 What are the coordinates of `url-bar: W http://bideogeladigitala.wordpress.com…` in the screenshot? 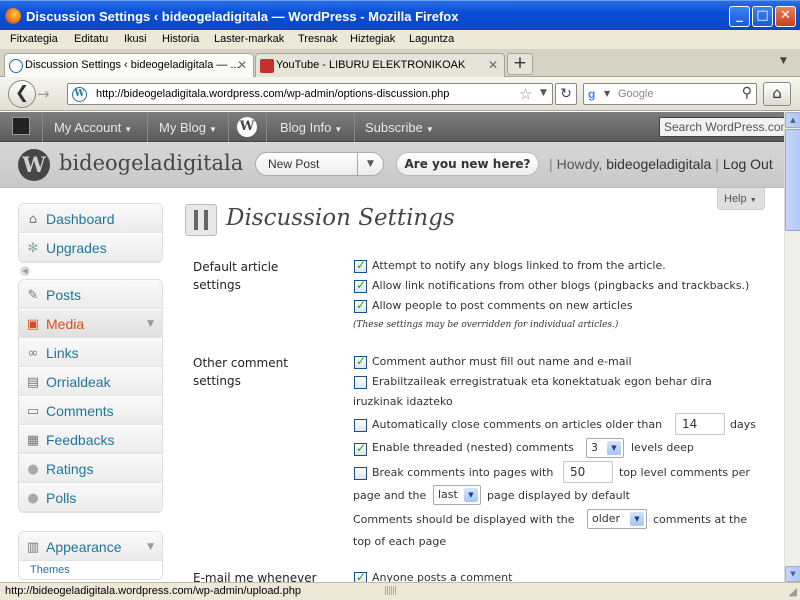 It's located at (310, 94).